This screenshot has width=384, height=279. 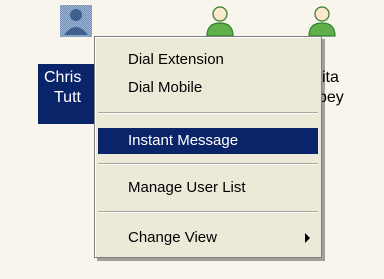 I want to click on user-avatar-generic-icon, so click(x=76, y=23).